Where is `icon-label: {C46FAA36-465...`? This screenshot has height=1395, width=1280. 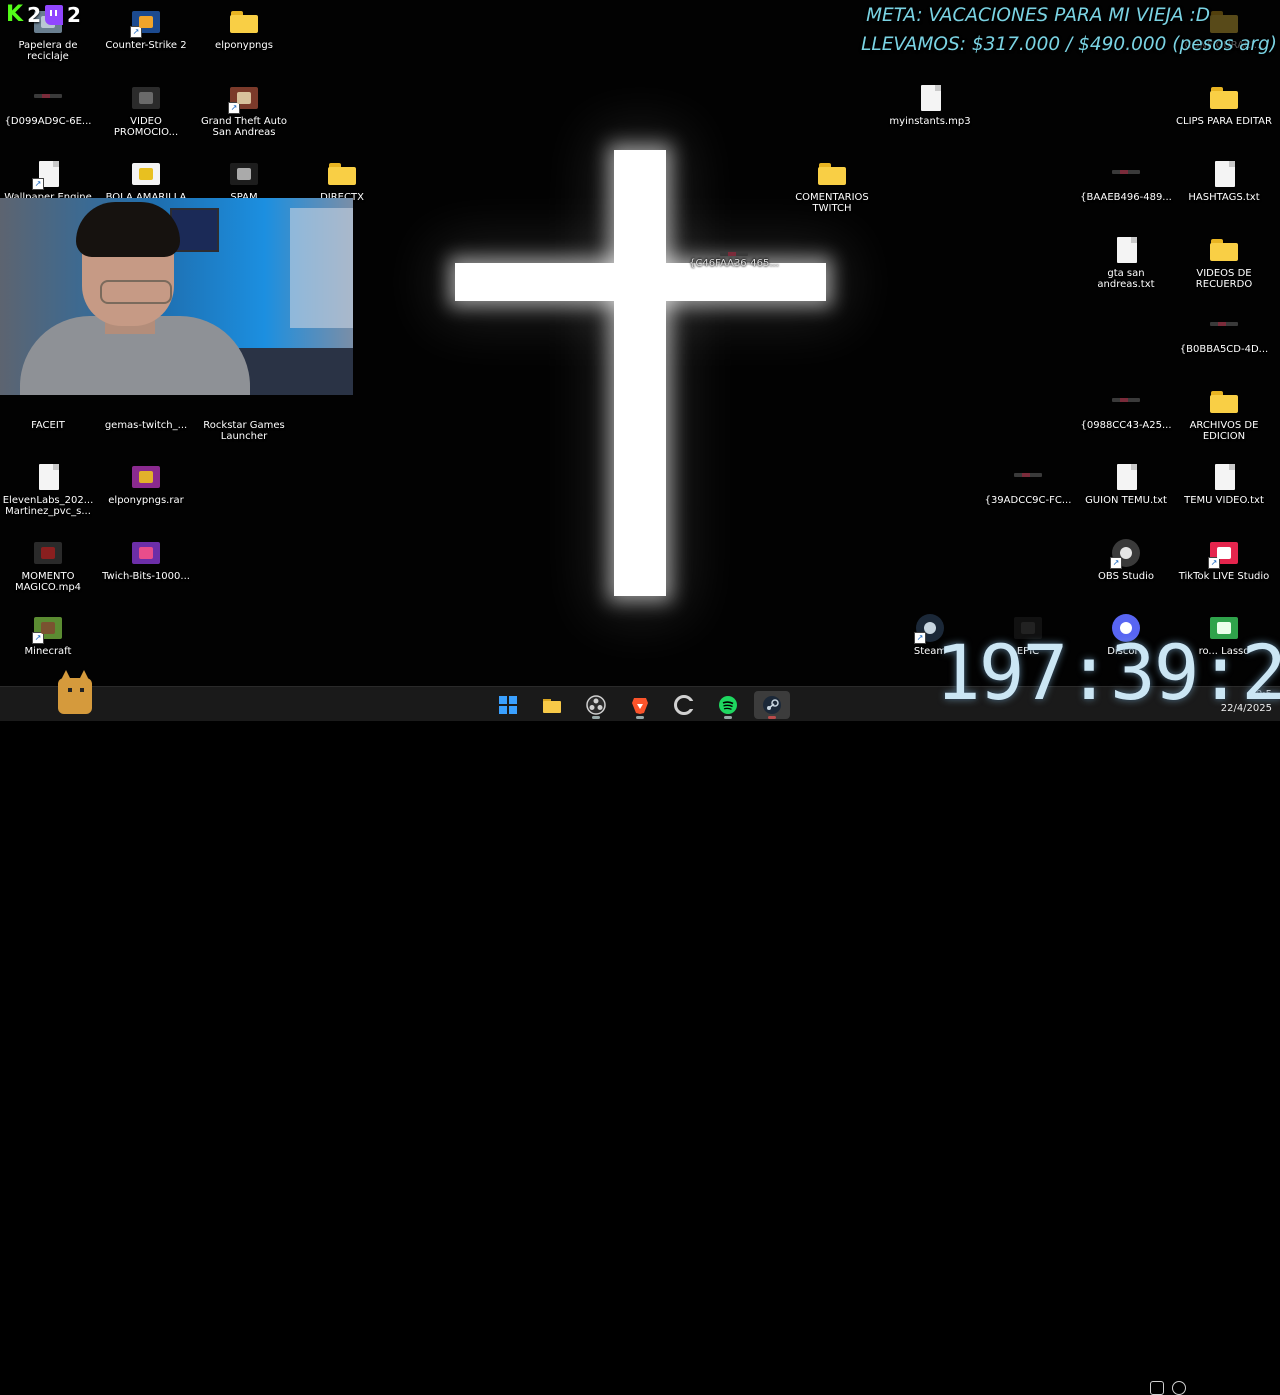 icon-label: {C46FAA36-465... is located at coordinates (734, 263).